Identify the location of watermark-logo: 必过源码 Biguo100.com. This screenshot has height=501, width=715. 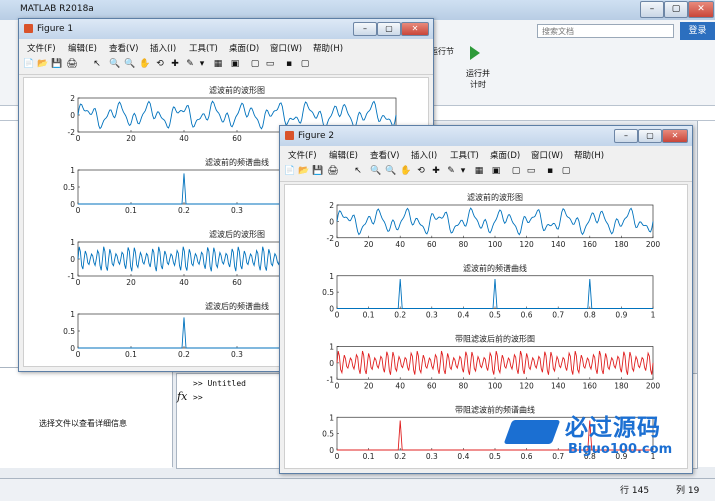
(598, 438).